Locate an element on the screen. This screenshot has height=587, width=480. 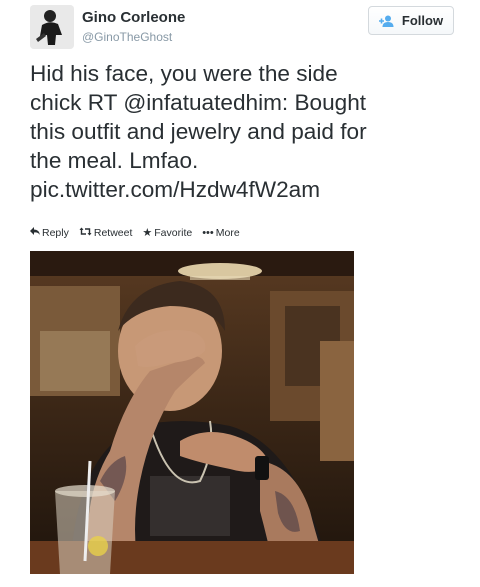
follow-label: Follow is located at coordinates (422, 20).